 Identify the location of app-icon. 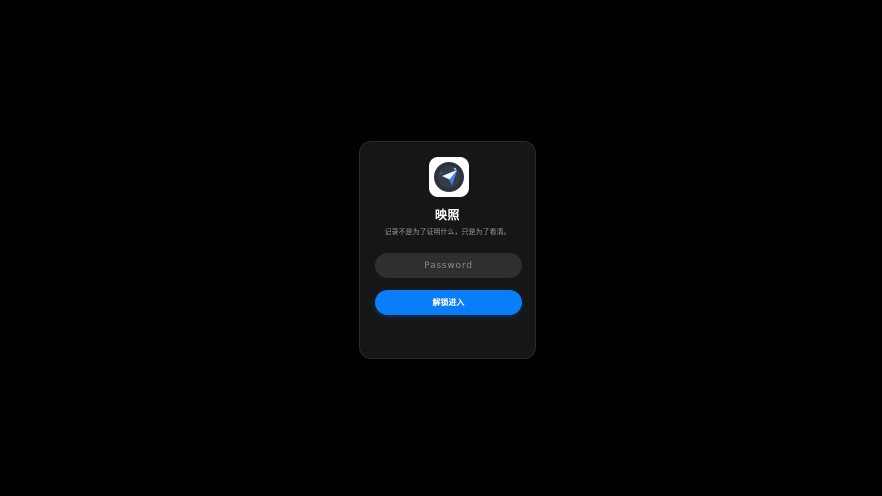
(449, 177).